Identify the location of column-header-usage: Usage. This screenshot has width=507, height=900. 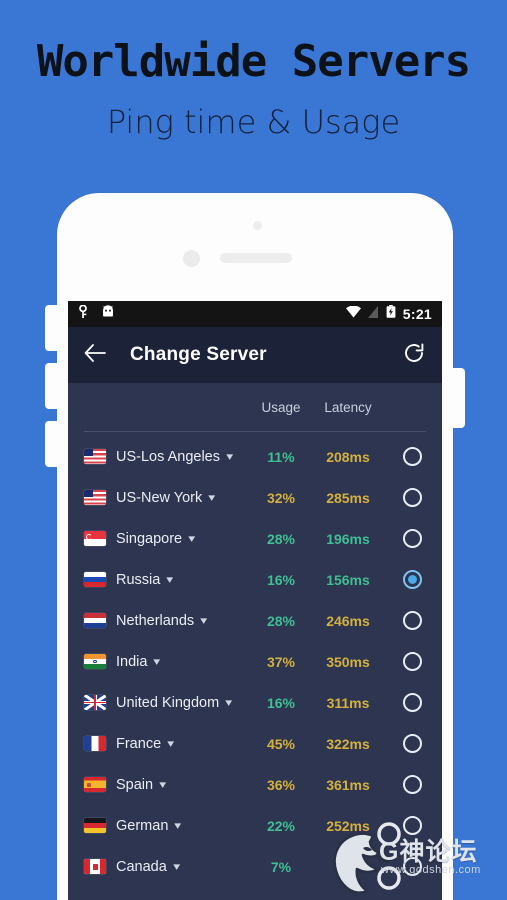
(281, 407).